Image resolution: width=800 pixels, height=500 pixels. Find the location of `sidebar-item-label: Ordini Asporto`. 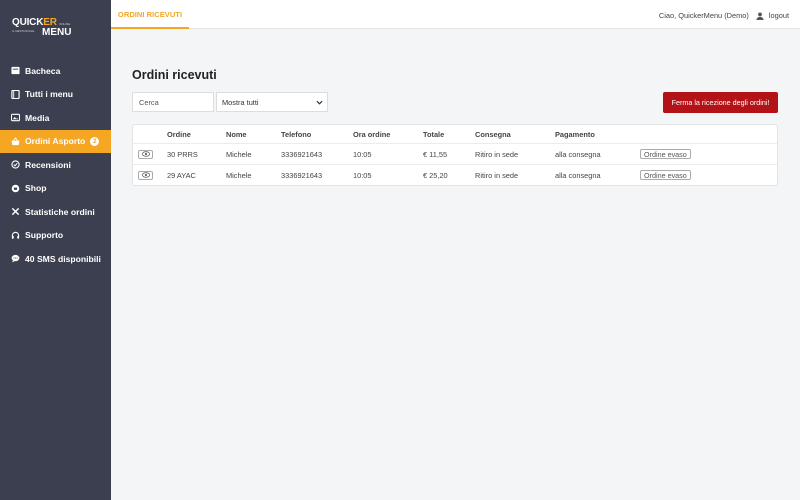

sidebar-item-label: Ordini Asporto is located at coordinates (55, 141).